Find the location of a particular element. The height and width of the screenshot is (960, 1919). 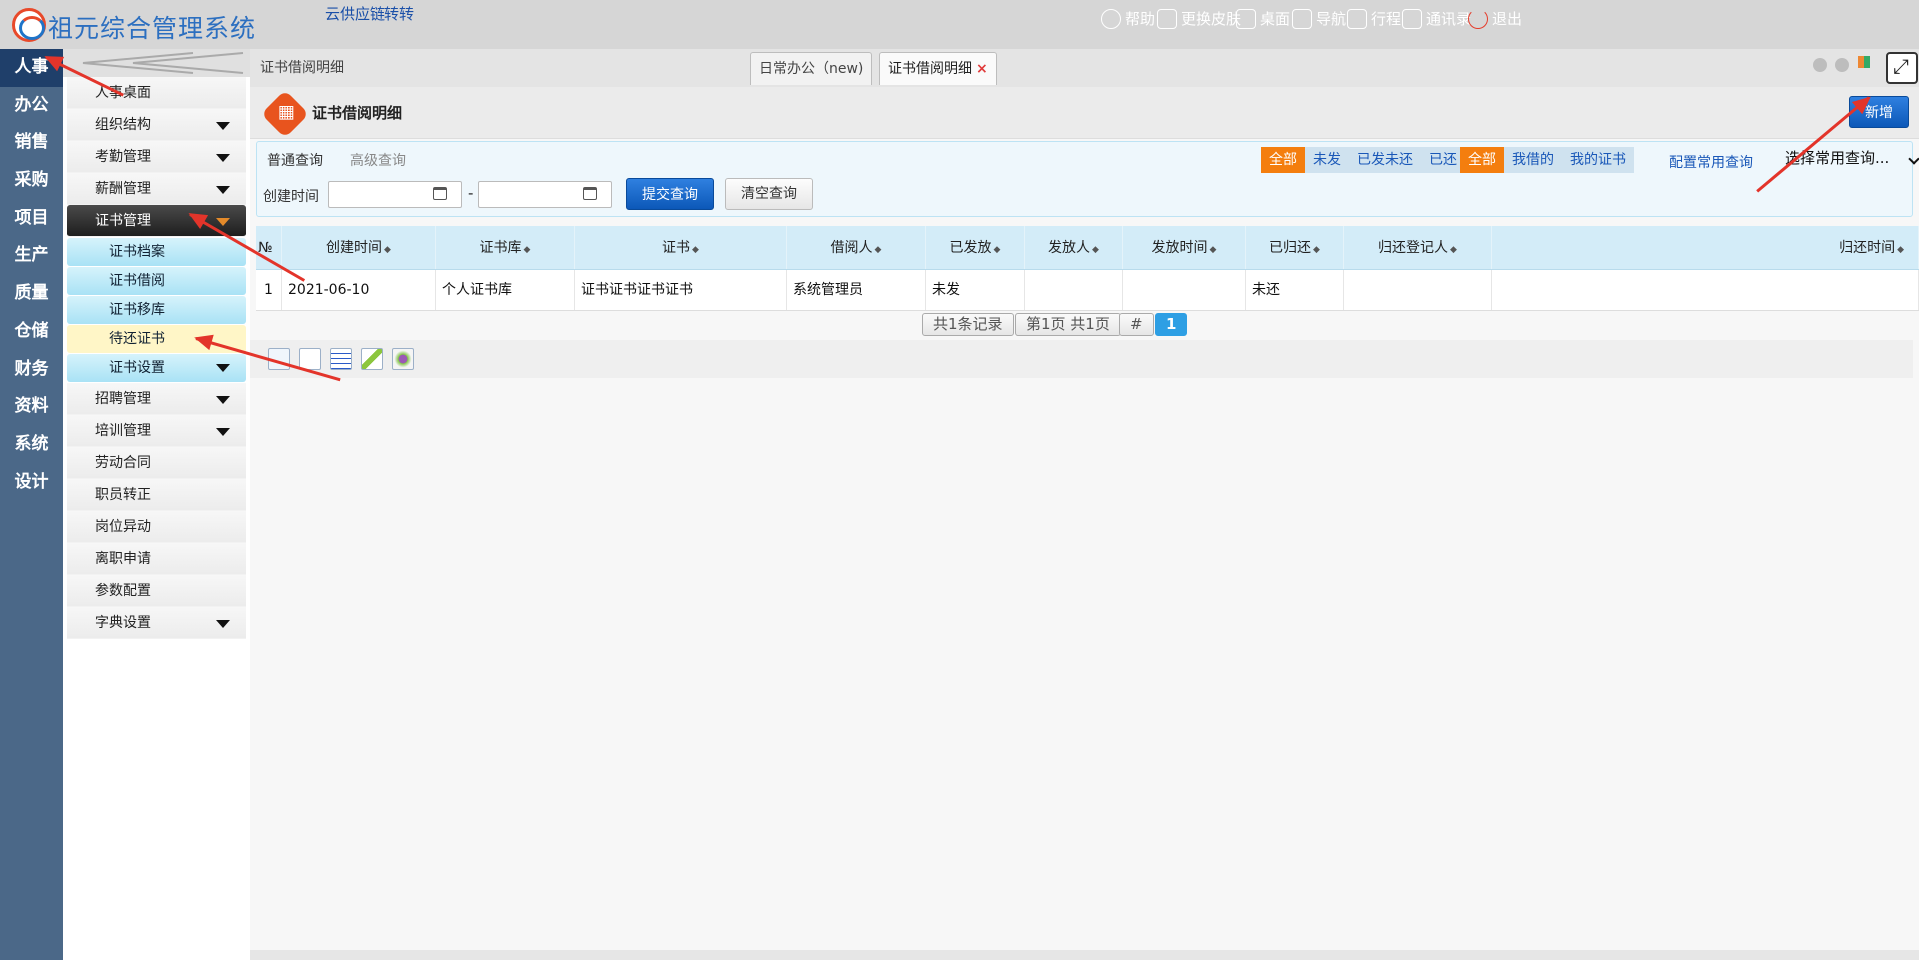

col-header-issuer: 发放人 ◆ is located at coordinates (1074, 247).